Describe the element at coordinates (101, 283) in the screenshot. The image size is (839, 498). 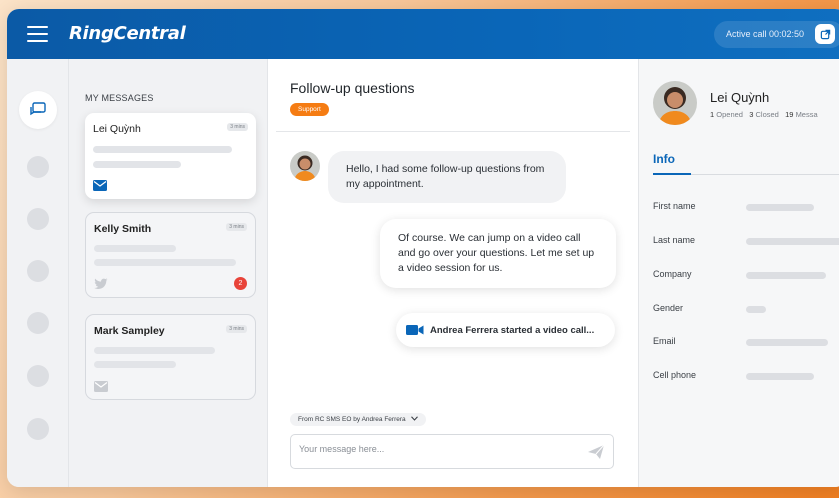
I see `twitter-icon` at that location.